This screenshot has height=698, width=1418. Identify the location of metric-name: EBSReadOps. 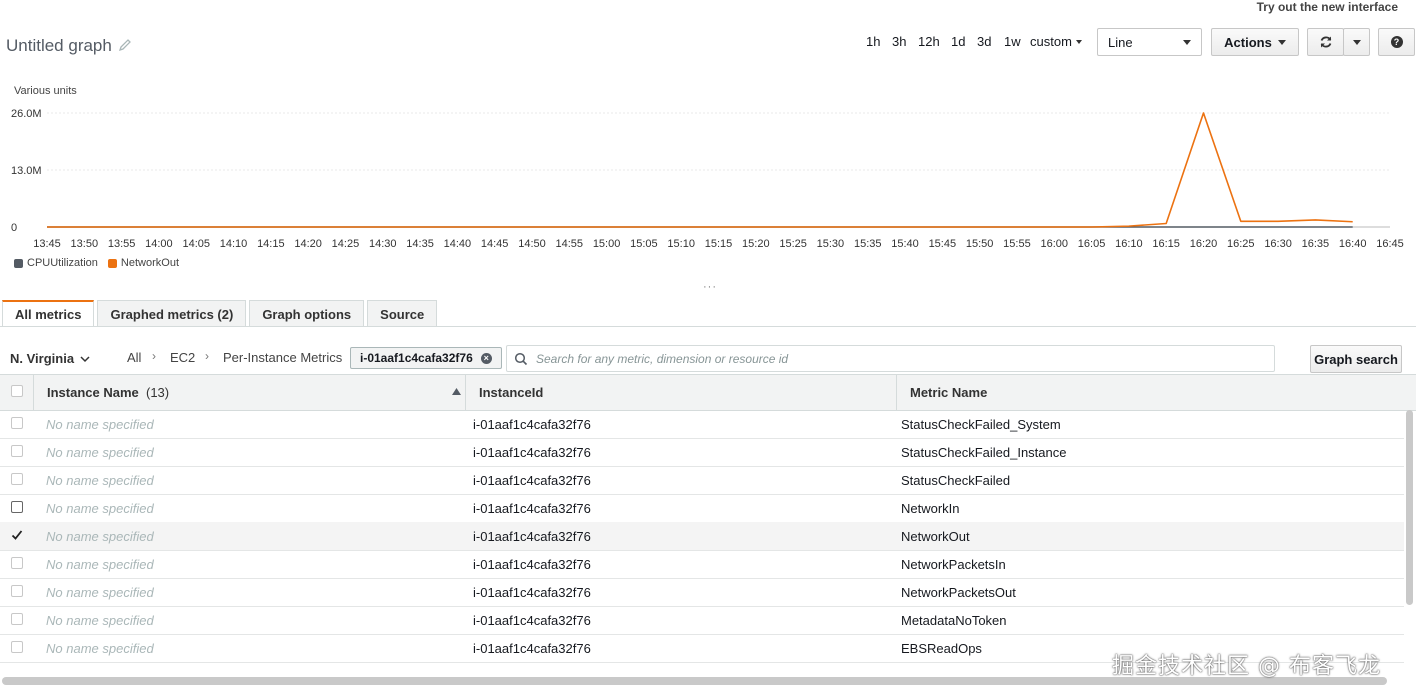
(941, 648).